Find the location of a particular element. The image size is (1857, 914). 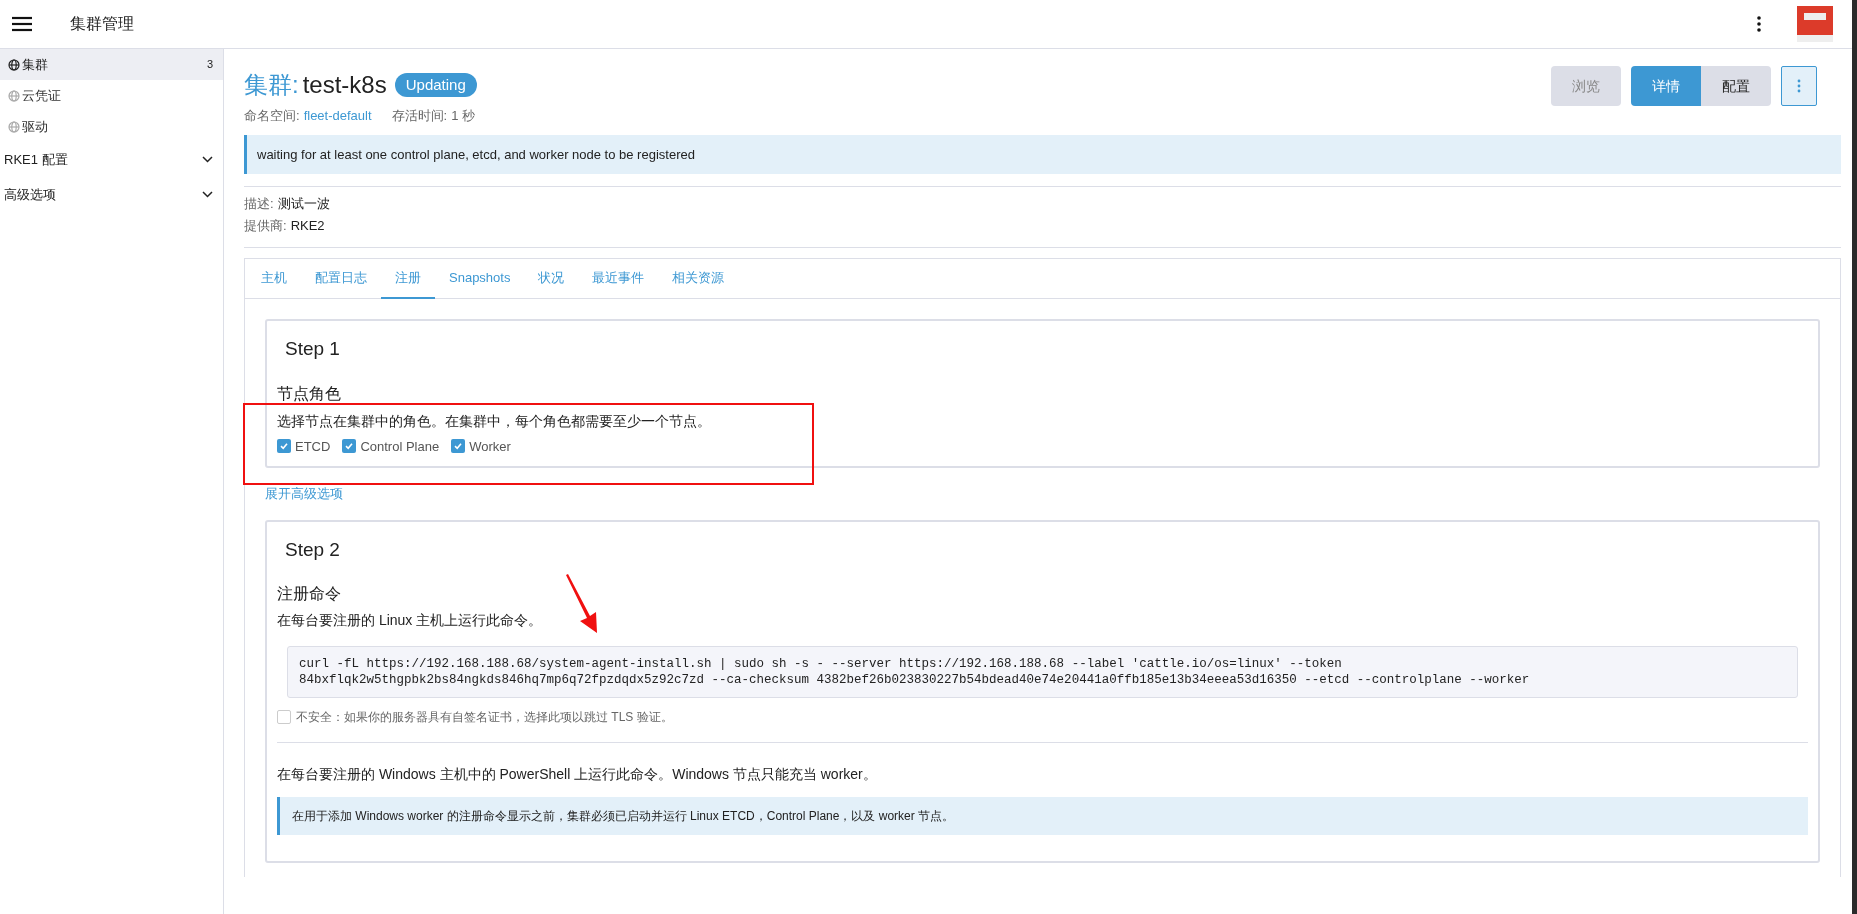

meta-label: 存活时间: is located at coordinates (419, 116).